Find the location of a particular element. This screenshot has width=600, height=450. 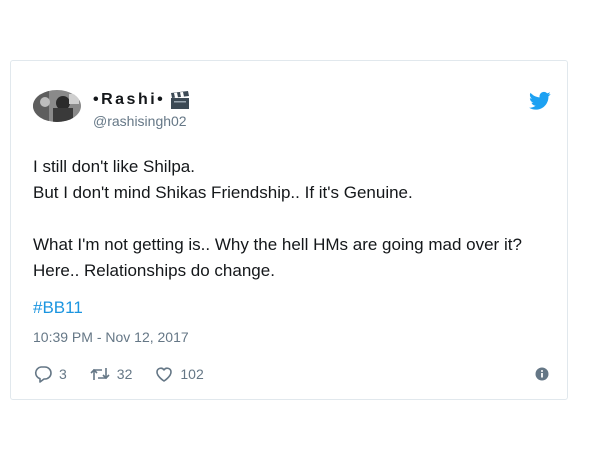

tweet-timestamp: 10:39 PM - Nov 12, 2017 is located at coordinates (111, 337).